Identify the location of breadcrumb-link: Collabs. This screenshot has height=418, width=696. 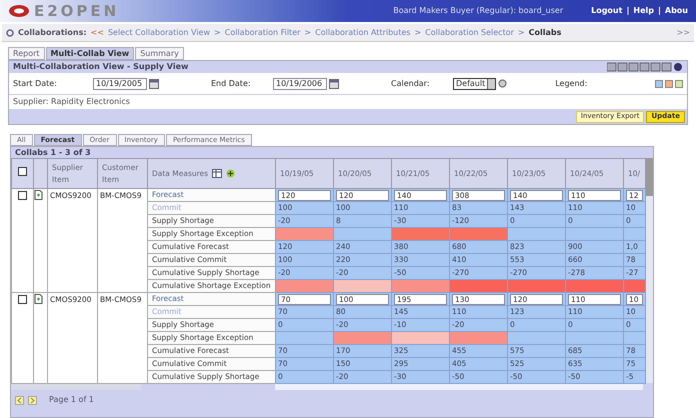
(545, 32).